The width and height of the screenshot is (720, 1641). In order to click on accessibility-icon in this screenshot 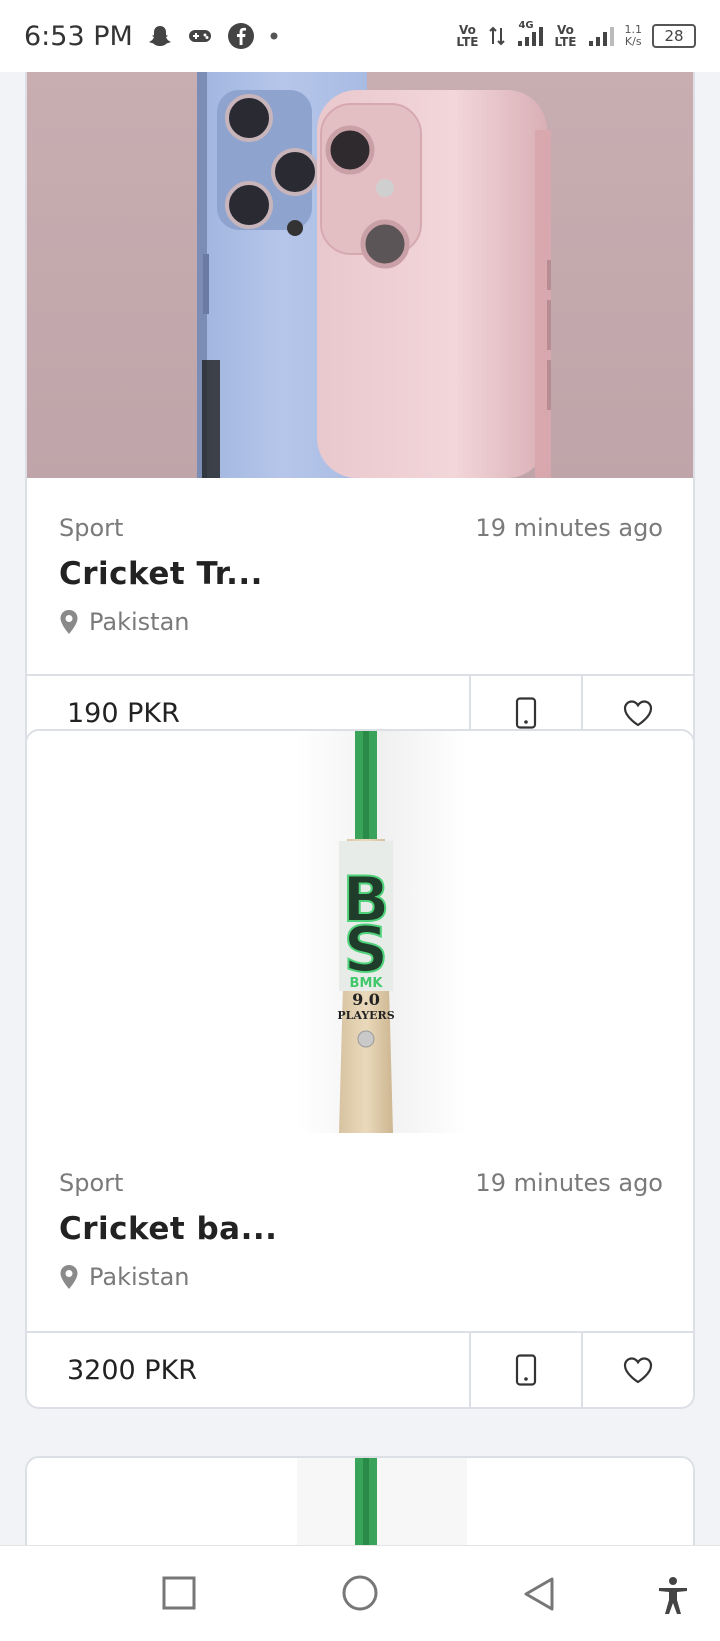, I will do `click(673, 1595)`.